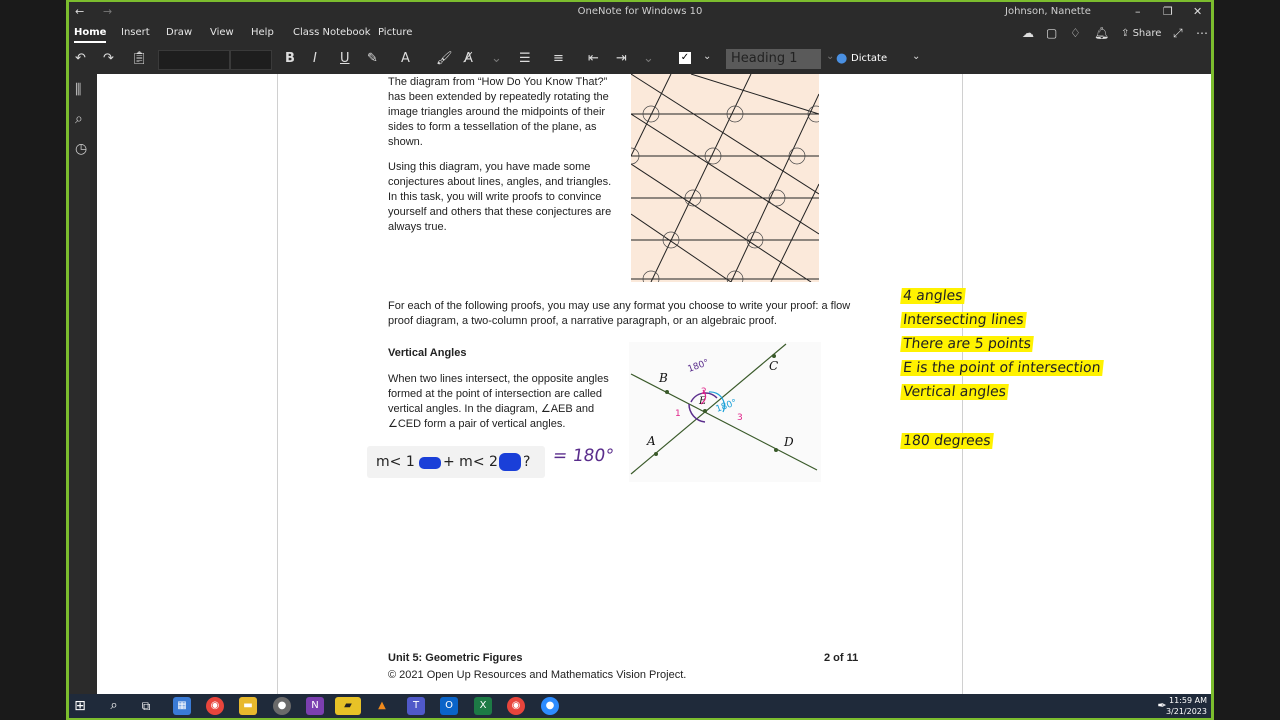  What do you see at coordinates (182, 706) in the screenshot?
I see `calculator-icon: ▦` at bounding box center [182, 706].